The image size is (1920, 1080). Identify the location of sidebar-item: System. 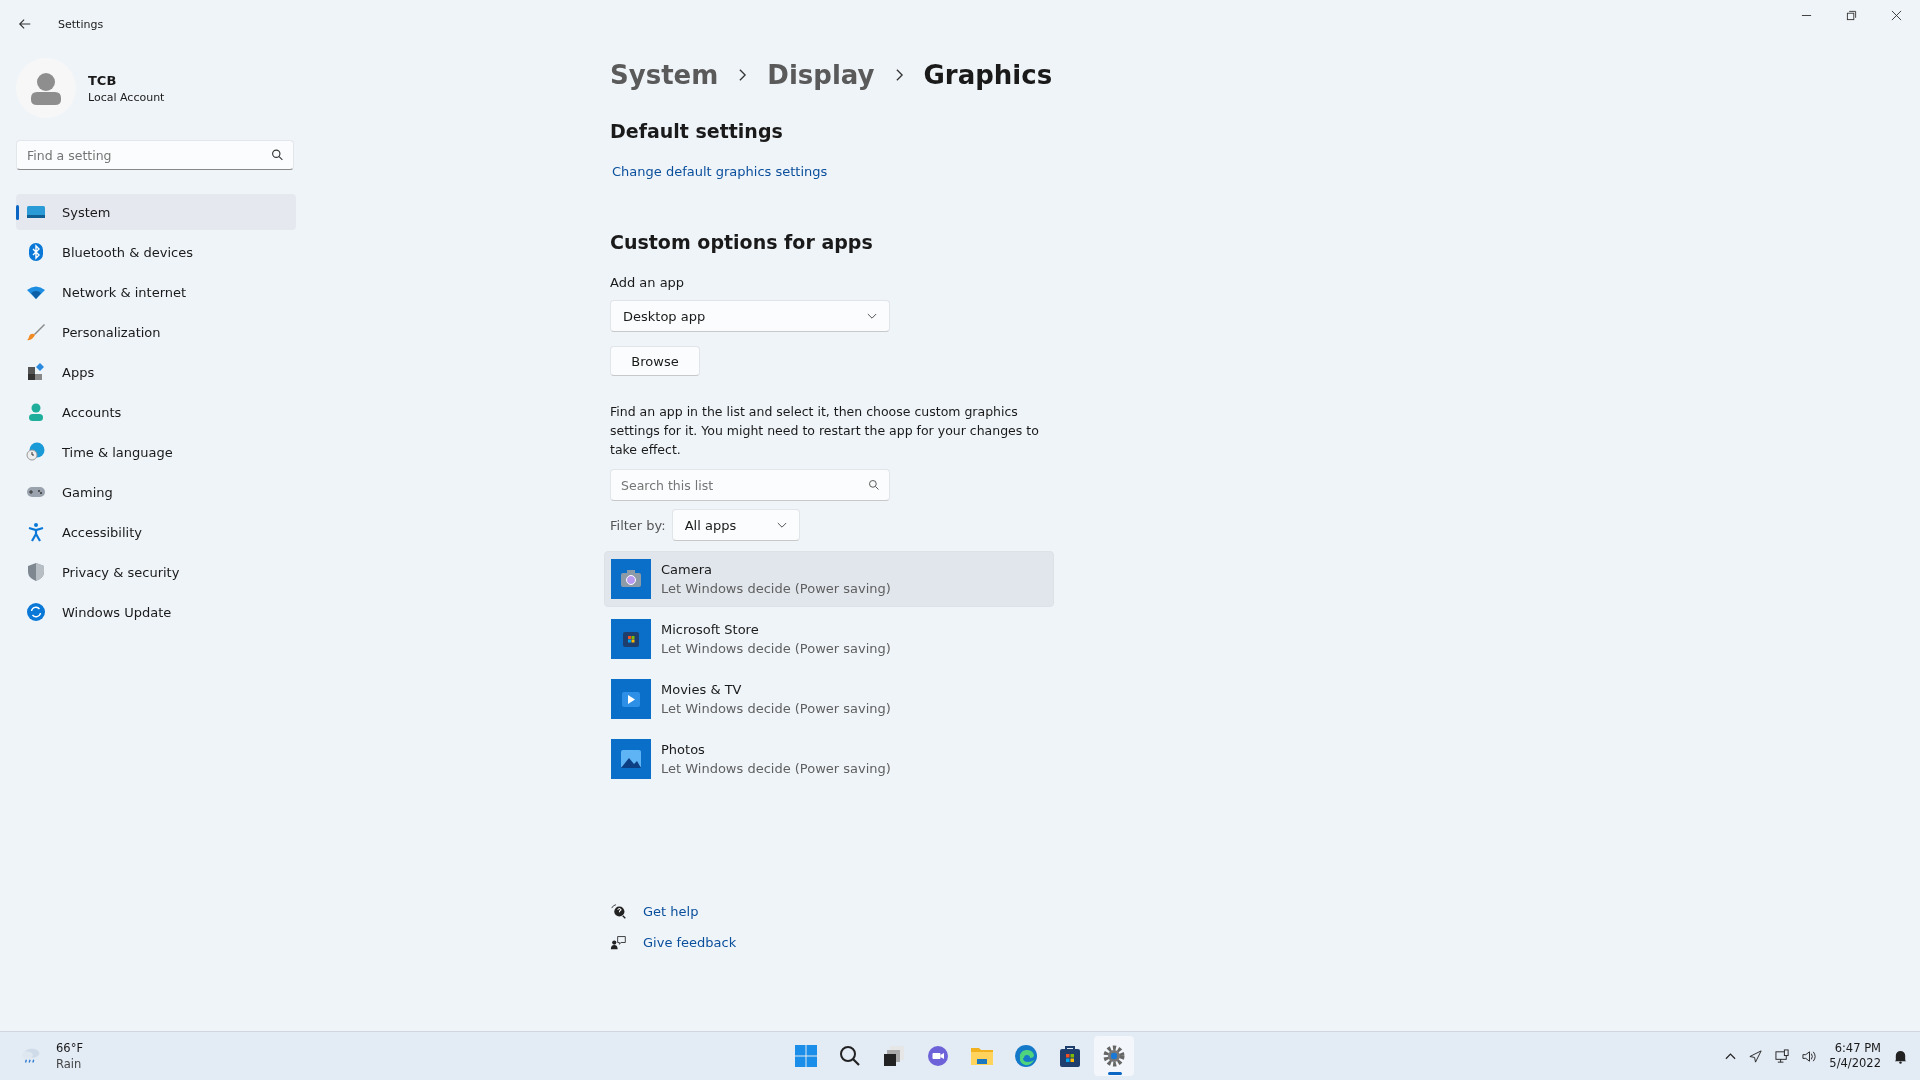
(156, 212).